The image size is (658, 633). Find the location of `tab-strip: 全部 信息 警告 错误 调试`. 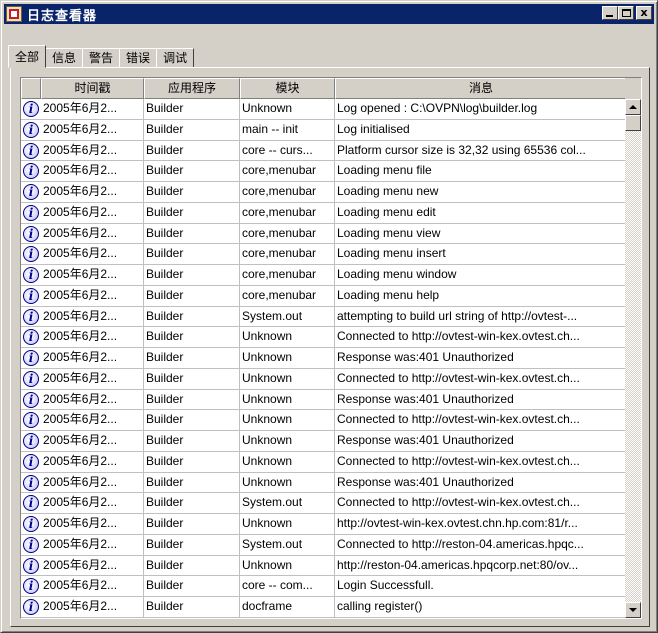

tab-strip: 全部 信息 警告 错误 调试 is located at coordinates (101, 56).